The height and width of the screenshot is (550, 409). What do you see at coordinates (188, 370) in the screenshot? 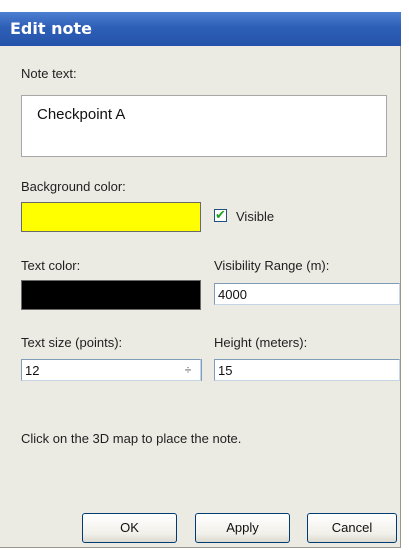
I see `spinner-updown-icon: ÷` at bounding box center [188, 370].